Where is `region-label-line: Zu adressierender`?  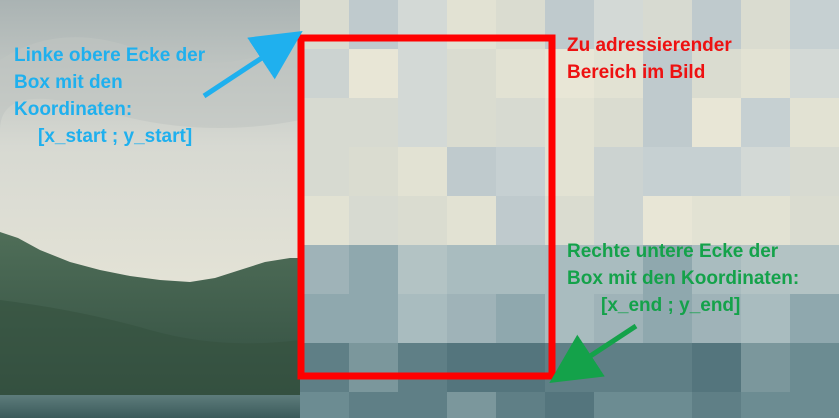
region-label-line: Zu adressierender is located at coordinates (649, 45).